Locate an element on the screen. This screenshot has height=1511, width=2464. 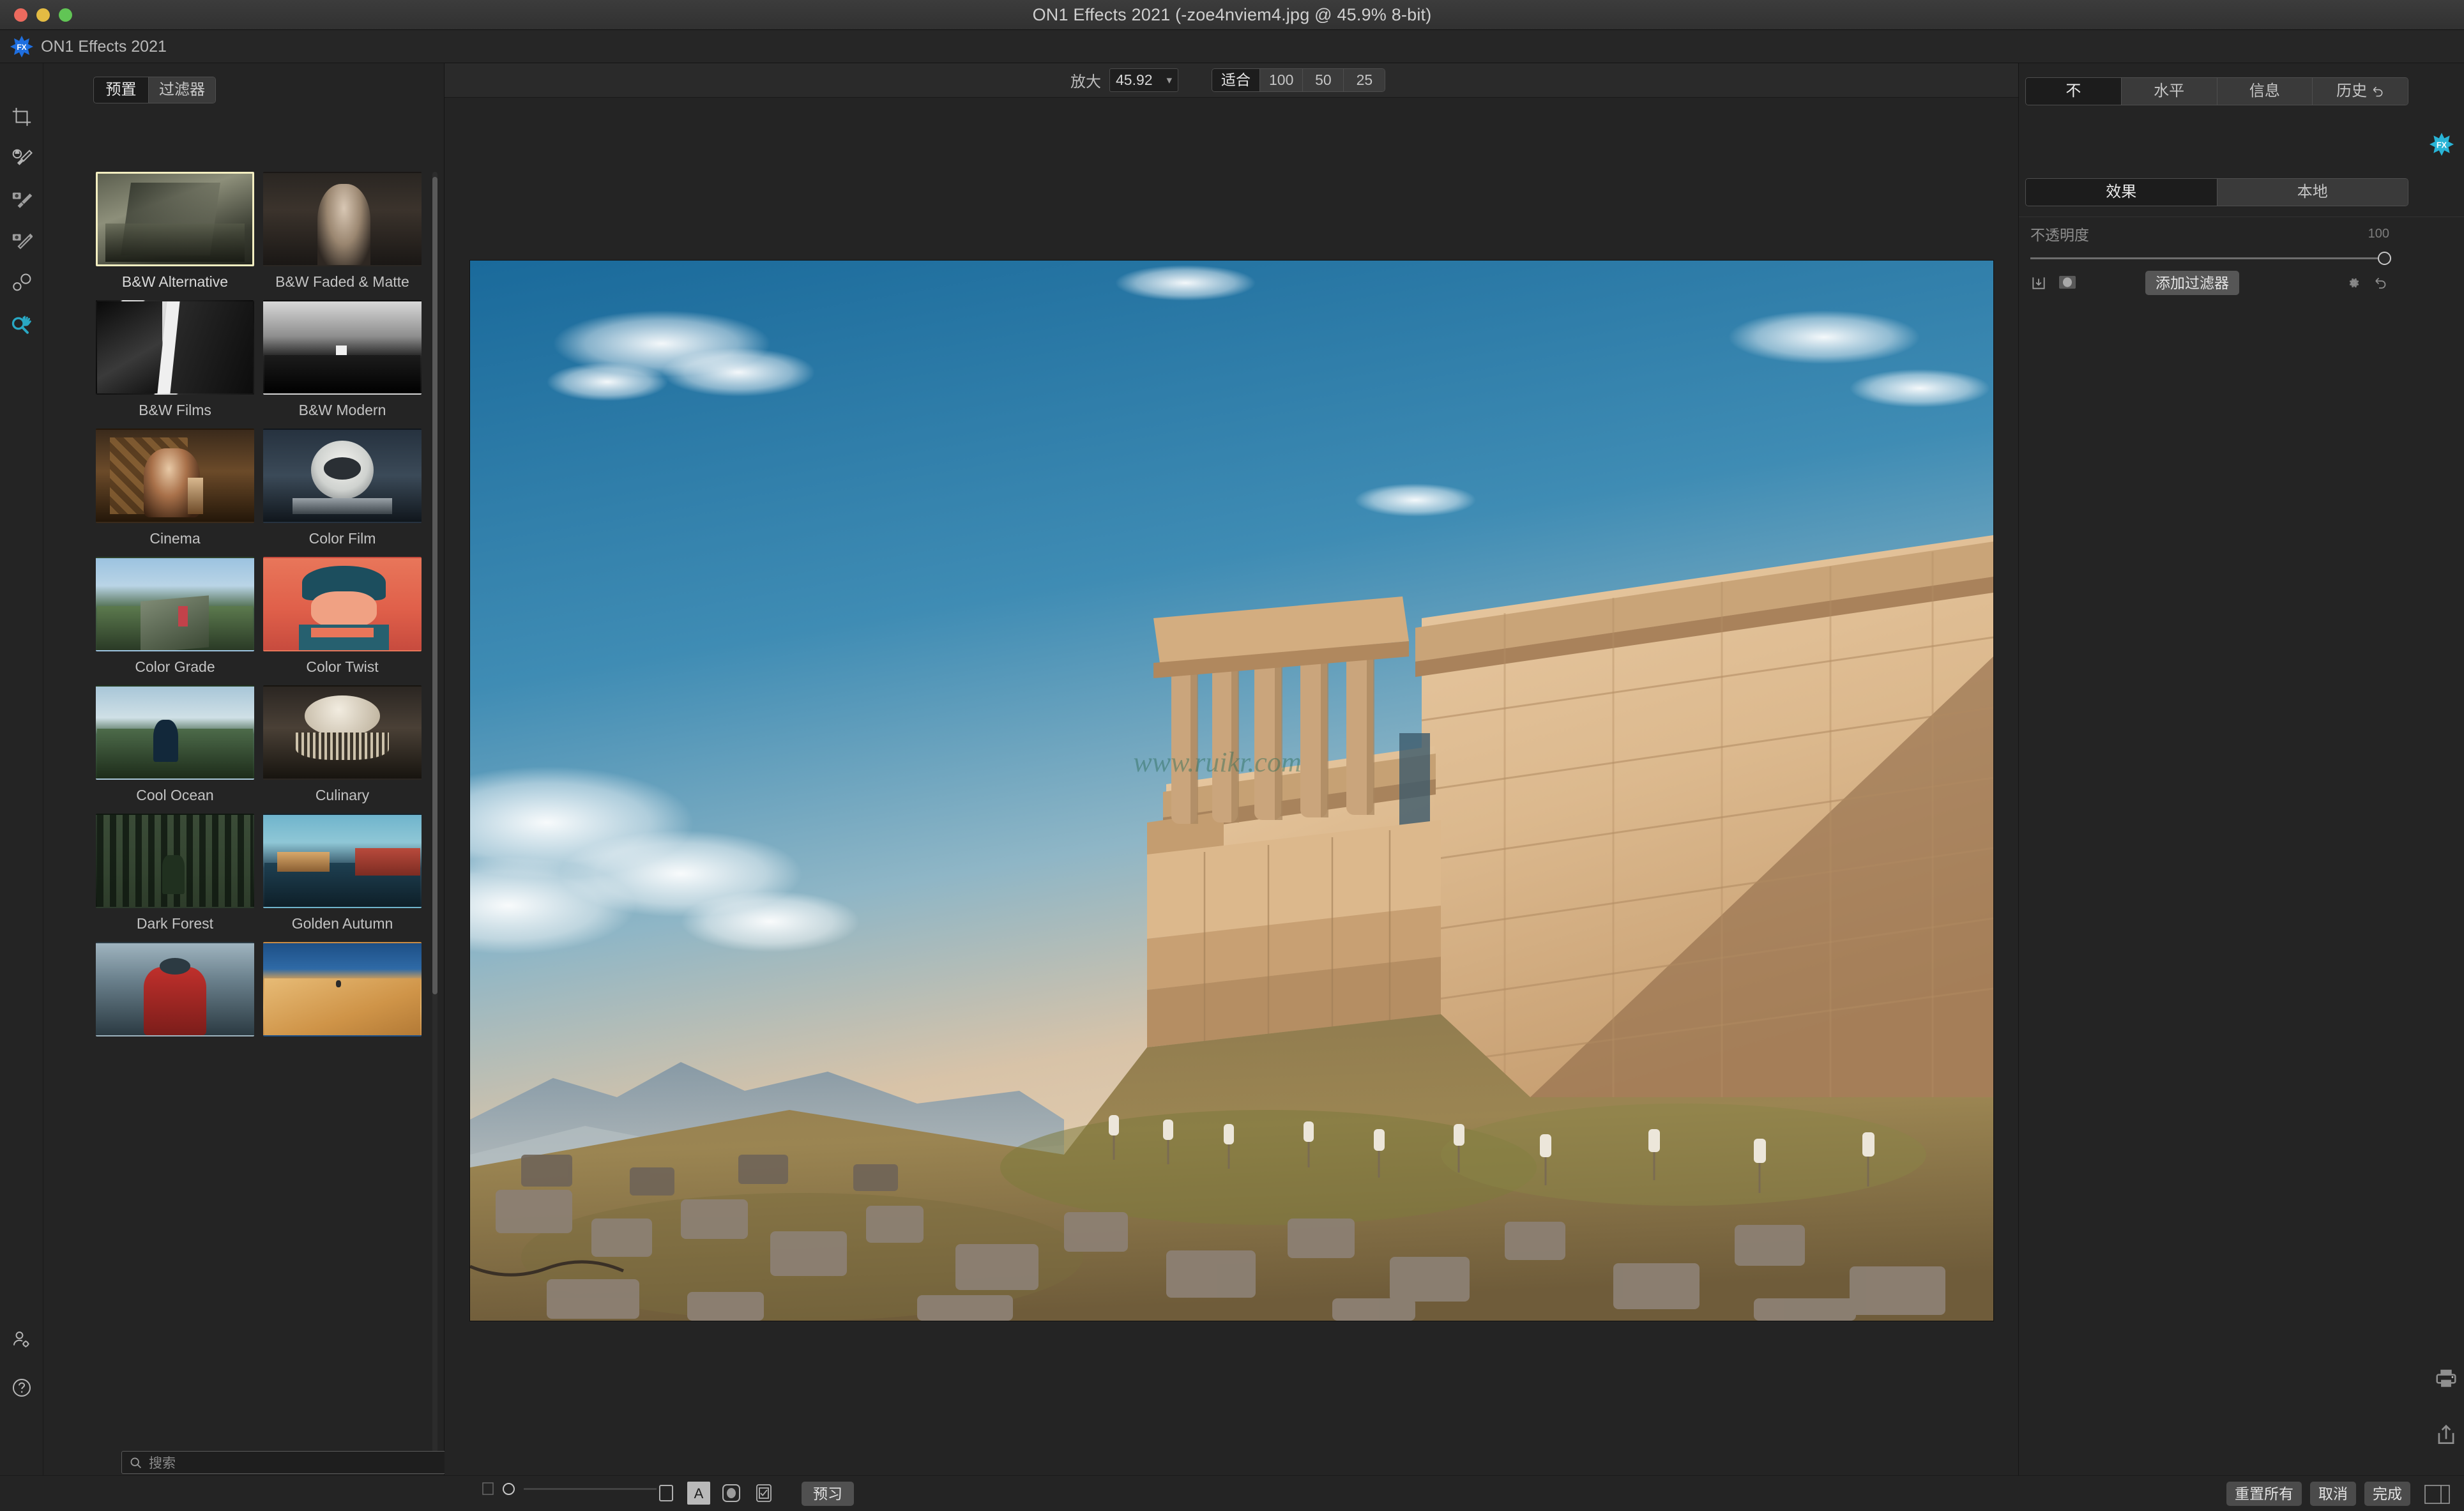
print-icon is located at coordinates (2446, 1379).